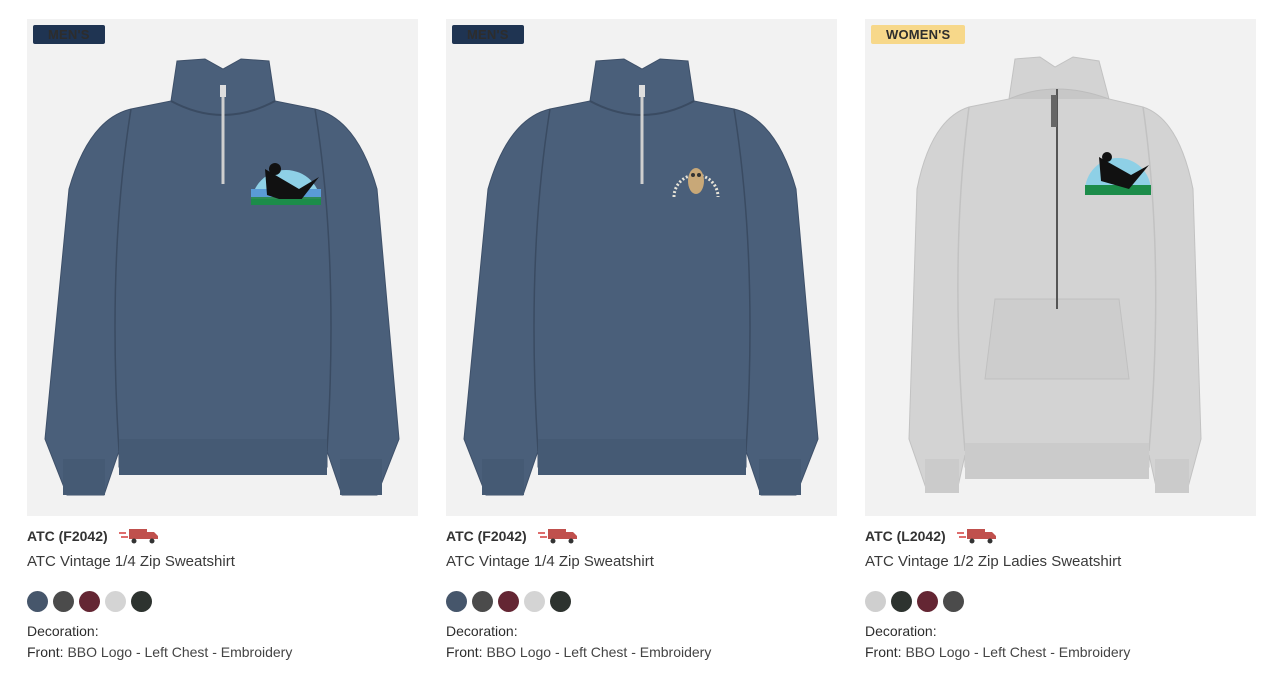  I want to click on category-badge: WOMEN'S, so click(918, 34).